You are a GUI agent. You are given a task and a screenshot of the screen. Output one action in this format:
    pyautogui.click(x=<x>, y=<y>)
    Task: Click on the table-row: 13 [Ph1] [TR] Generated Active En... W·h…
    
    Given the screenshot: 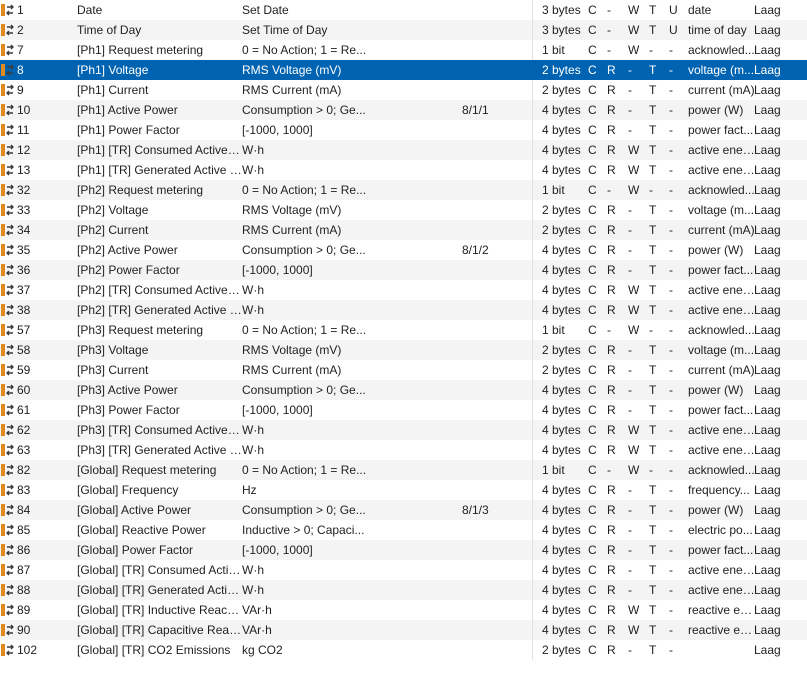 What is the action you would take?
    pyautogui.click(x=403, y=170)
    